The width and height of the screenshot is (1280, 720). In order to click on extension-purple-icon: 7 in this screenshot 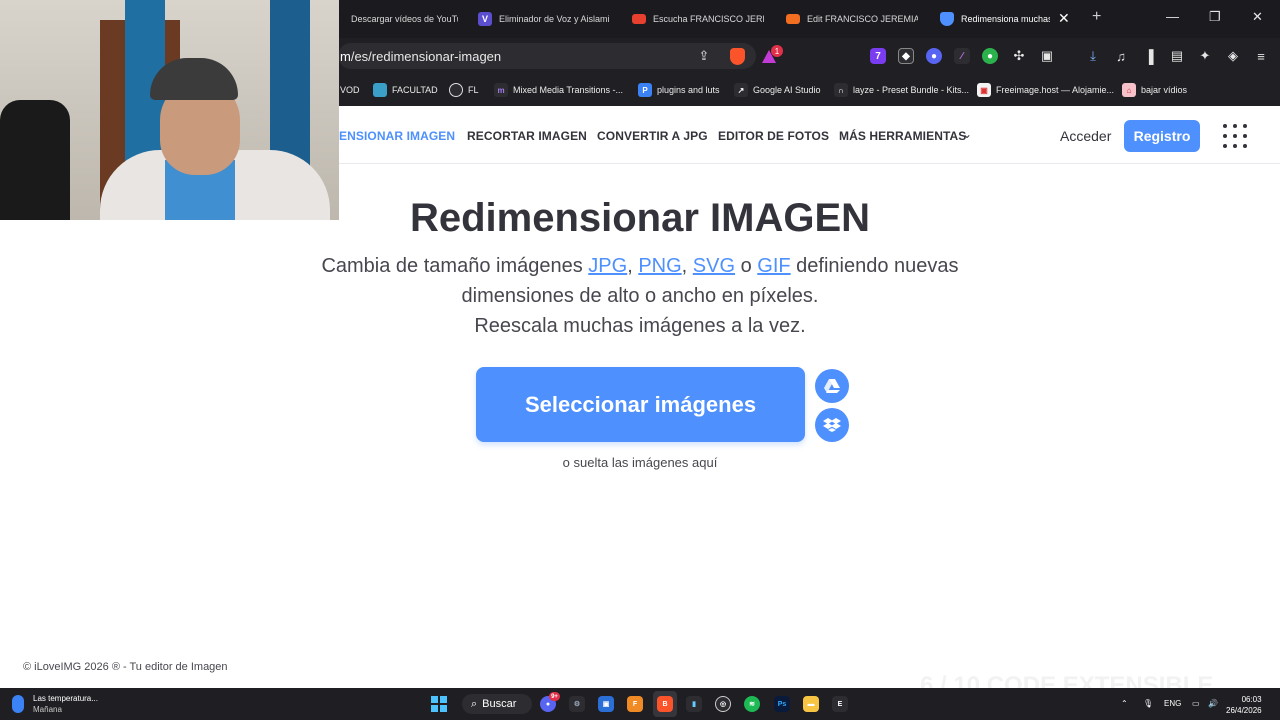, I will do `click(878, 56)`.